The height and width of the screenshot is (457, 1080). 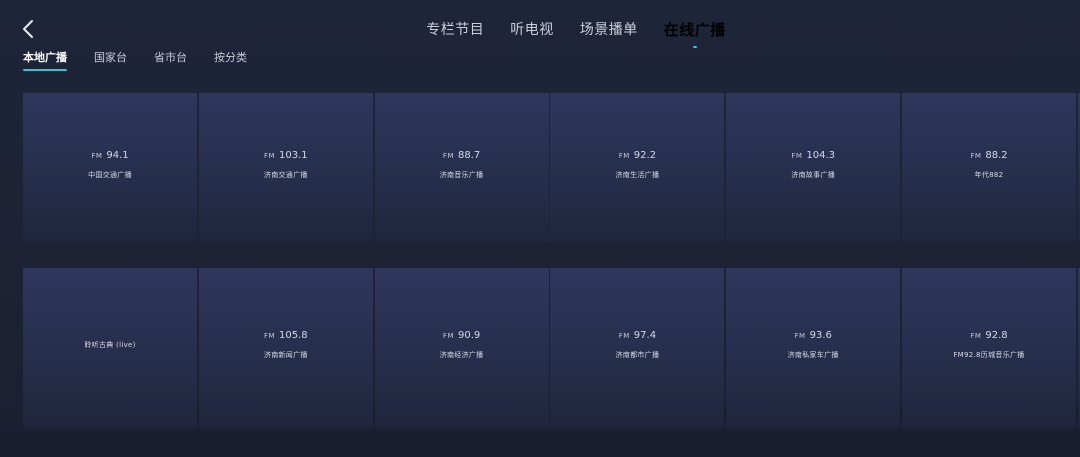 I want to click on frequency: FM 94.1, so click(x=109, y=158).